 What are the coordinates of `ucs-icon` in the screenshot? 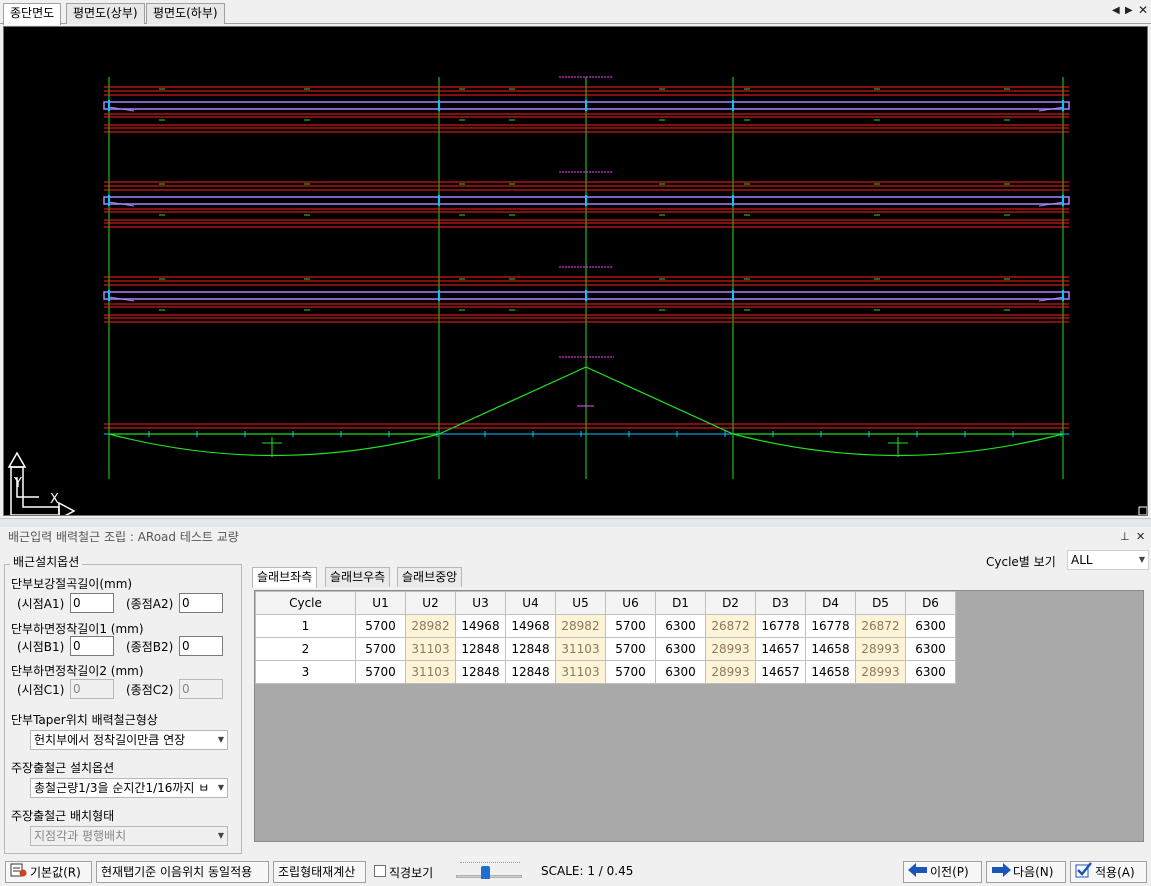 It's located at (35, 490).